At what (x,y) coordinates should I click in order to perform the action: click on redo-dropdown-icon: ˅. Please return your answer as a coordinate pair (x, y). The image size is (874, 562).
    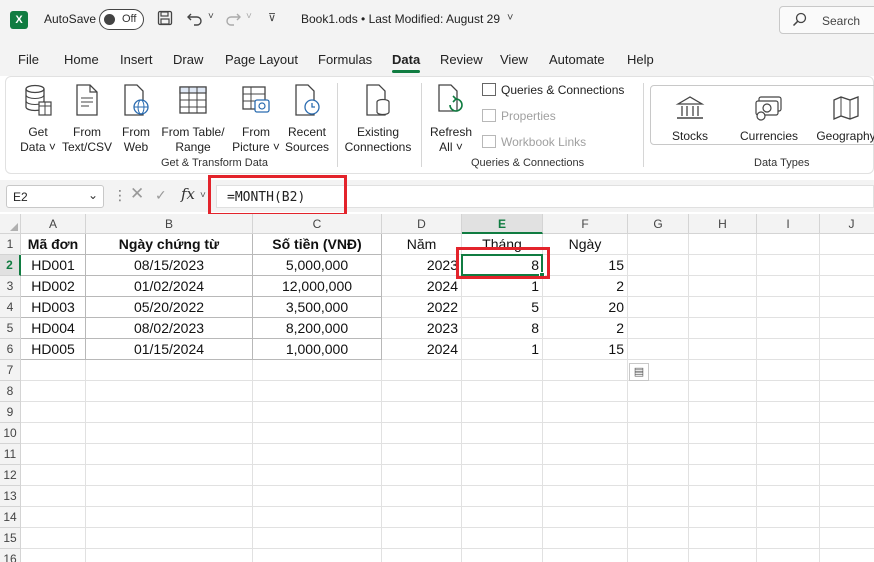
    Looking at the image, I should click on (249, 16).